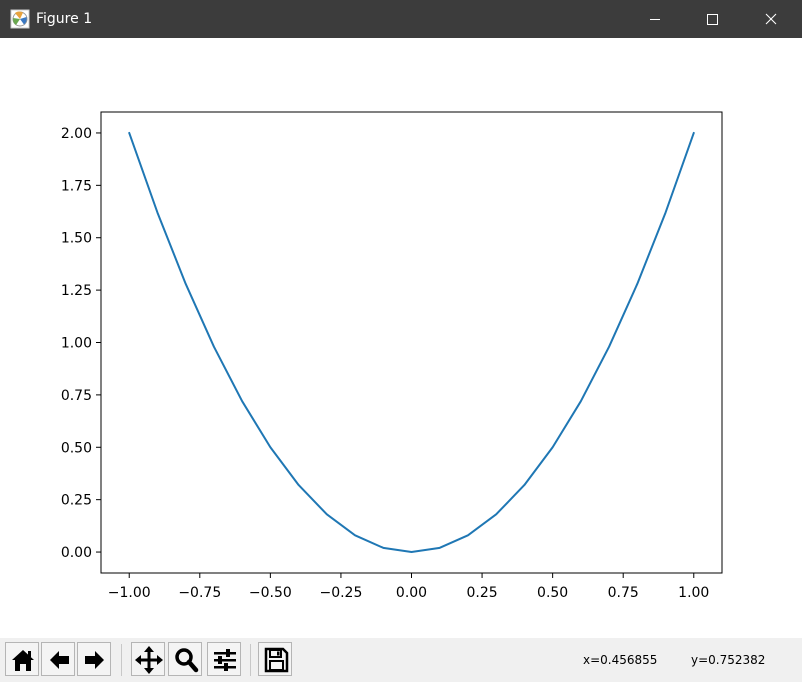 This screenshot has height=682, width=802. What do you see at coordinates (728, 660) in the screenshot?
I see `y-coordinate-readout: y=0.752382` at bounding box center [728, 660].